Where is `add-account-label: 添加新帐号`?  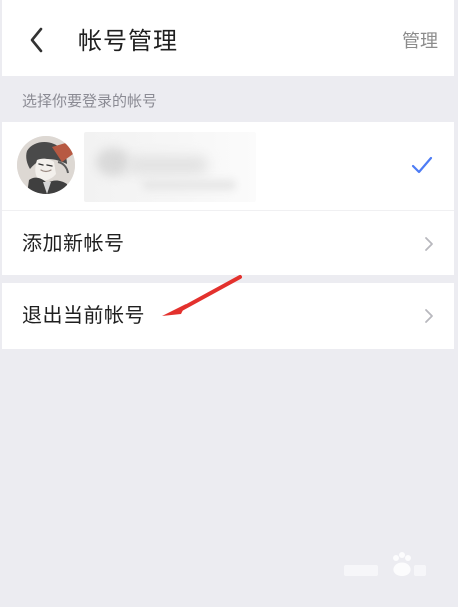 add-account-label: 添加新帐号 is located at coordinates (73, 243).